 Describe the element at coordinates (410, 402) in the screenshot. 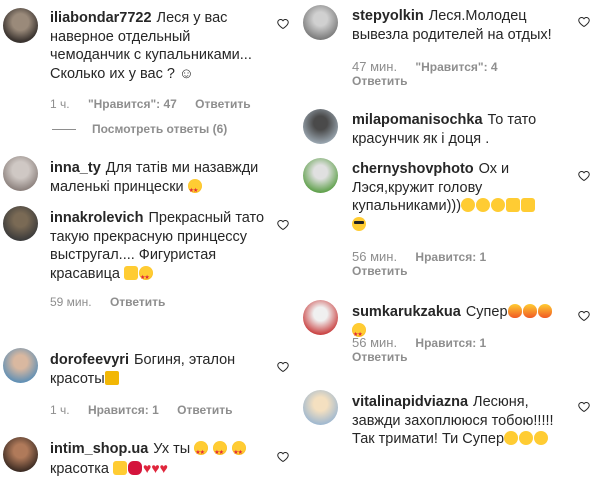

I see `comment-username: vitalinapidviazna` at that location.